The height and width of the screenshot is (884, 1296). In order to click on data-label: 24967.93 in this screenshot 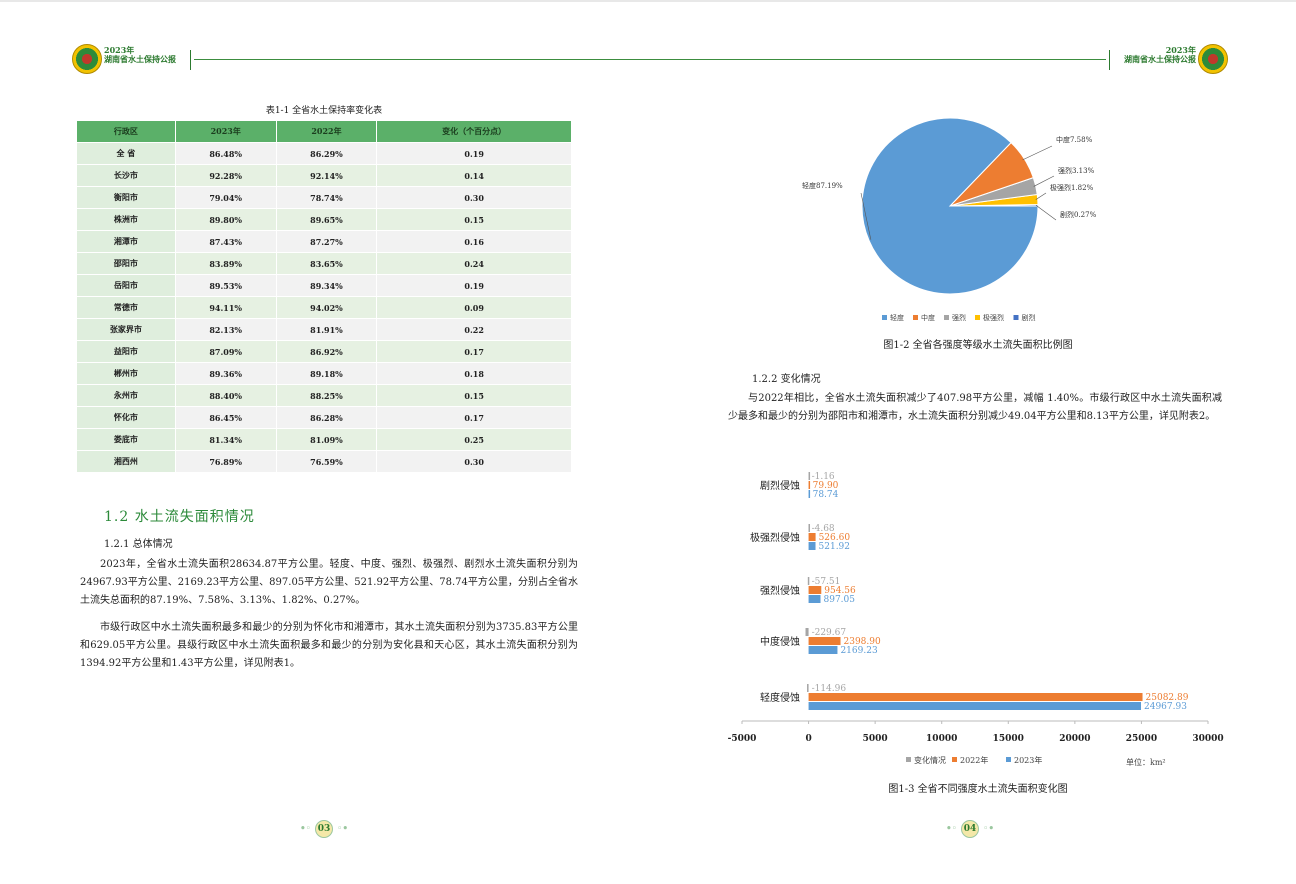, I will do `click(1165, 707)`.